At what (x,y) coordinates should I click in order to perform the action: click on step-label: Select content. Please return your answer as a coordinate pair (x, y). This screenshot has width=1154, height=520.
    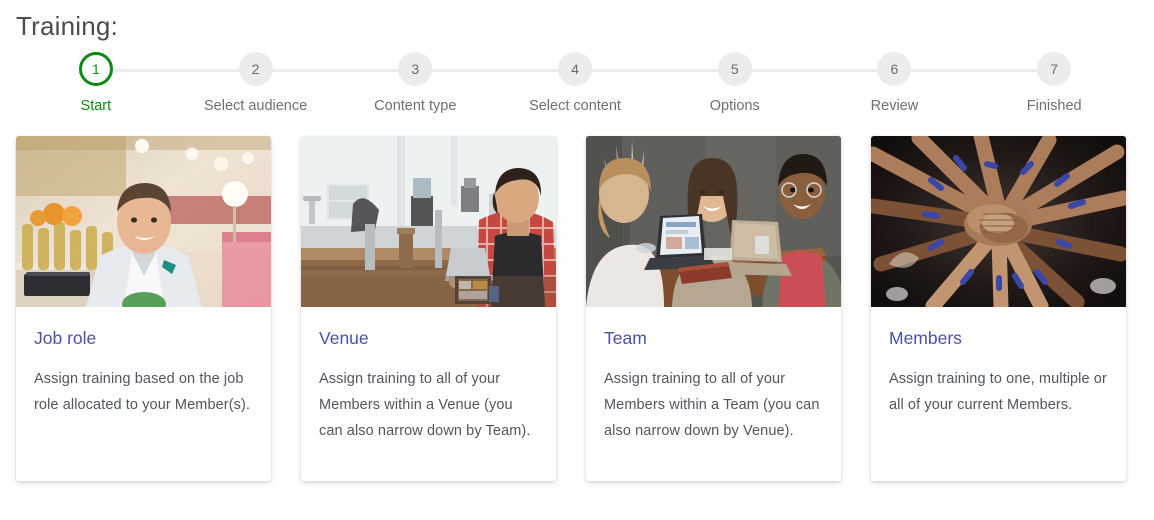
    Looking at the image, I should click on (575, 106).